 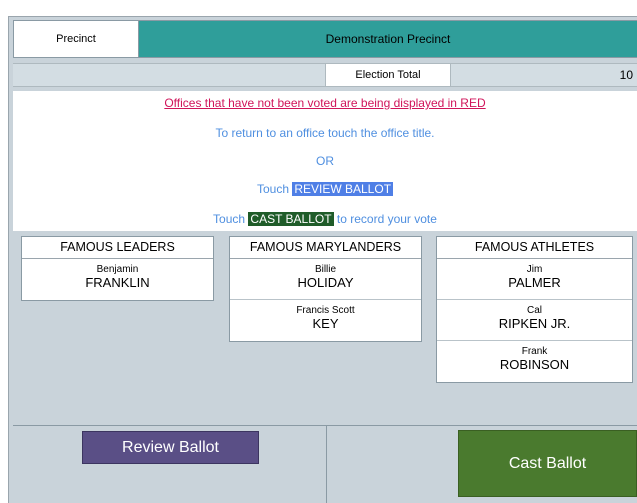 I want to click on contest-title: FAMOUS ATHLETES, so click(x=534, y=248).